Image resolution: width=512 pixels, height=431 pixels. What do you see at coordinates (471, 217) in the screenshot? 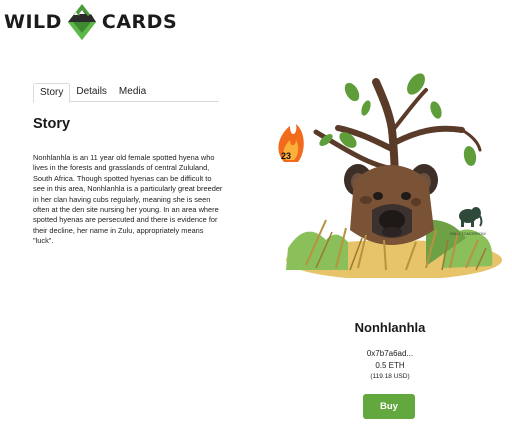
I see `elephant-icon` at bounding box center [471, 217].